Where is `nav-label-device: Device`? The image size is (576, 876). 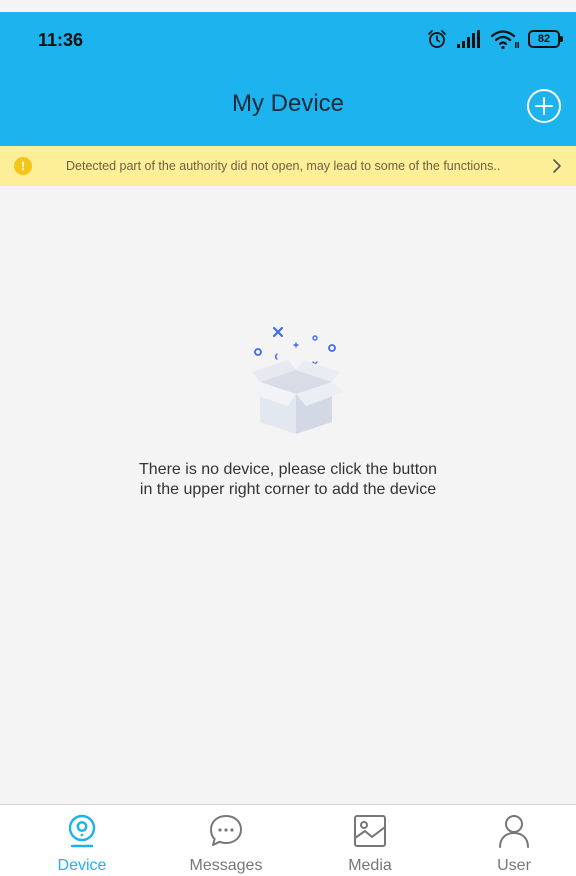
nav-label-device: Device is located at coordinates (82, 865).